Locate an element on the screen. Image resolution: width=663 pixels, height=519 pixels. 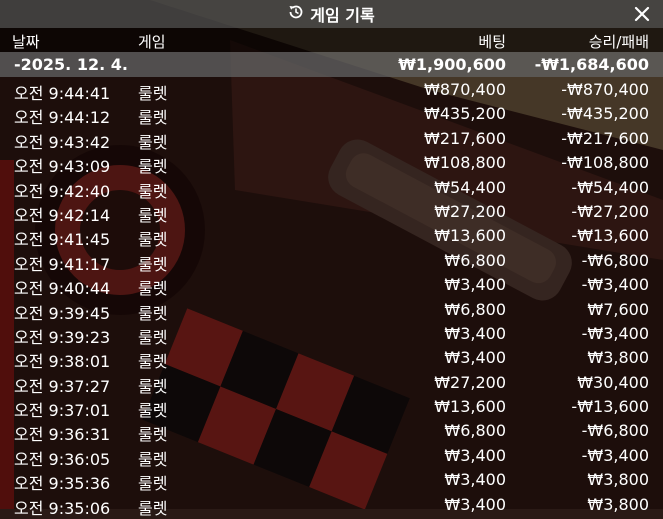
row-time: 오전 9:42:40 is located at coordinates (62, 191).